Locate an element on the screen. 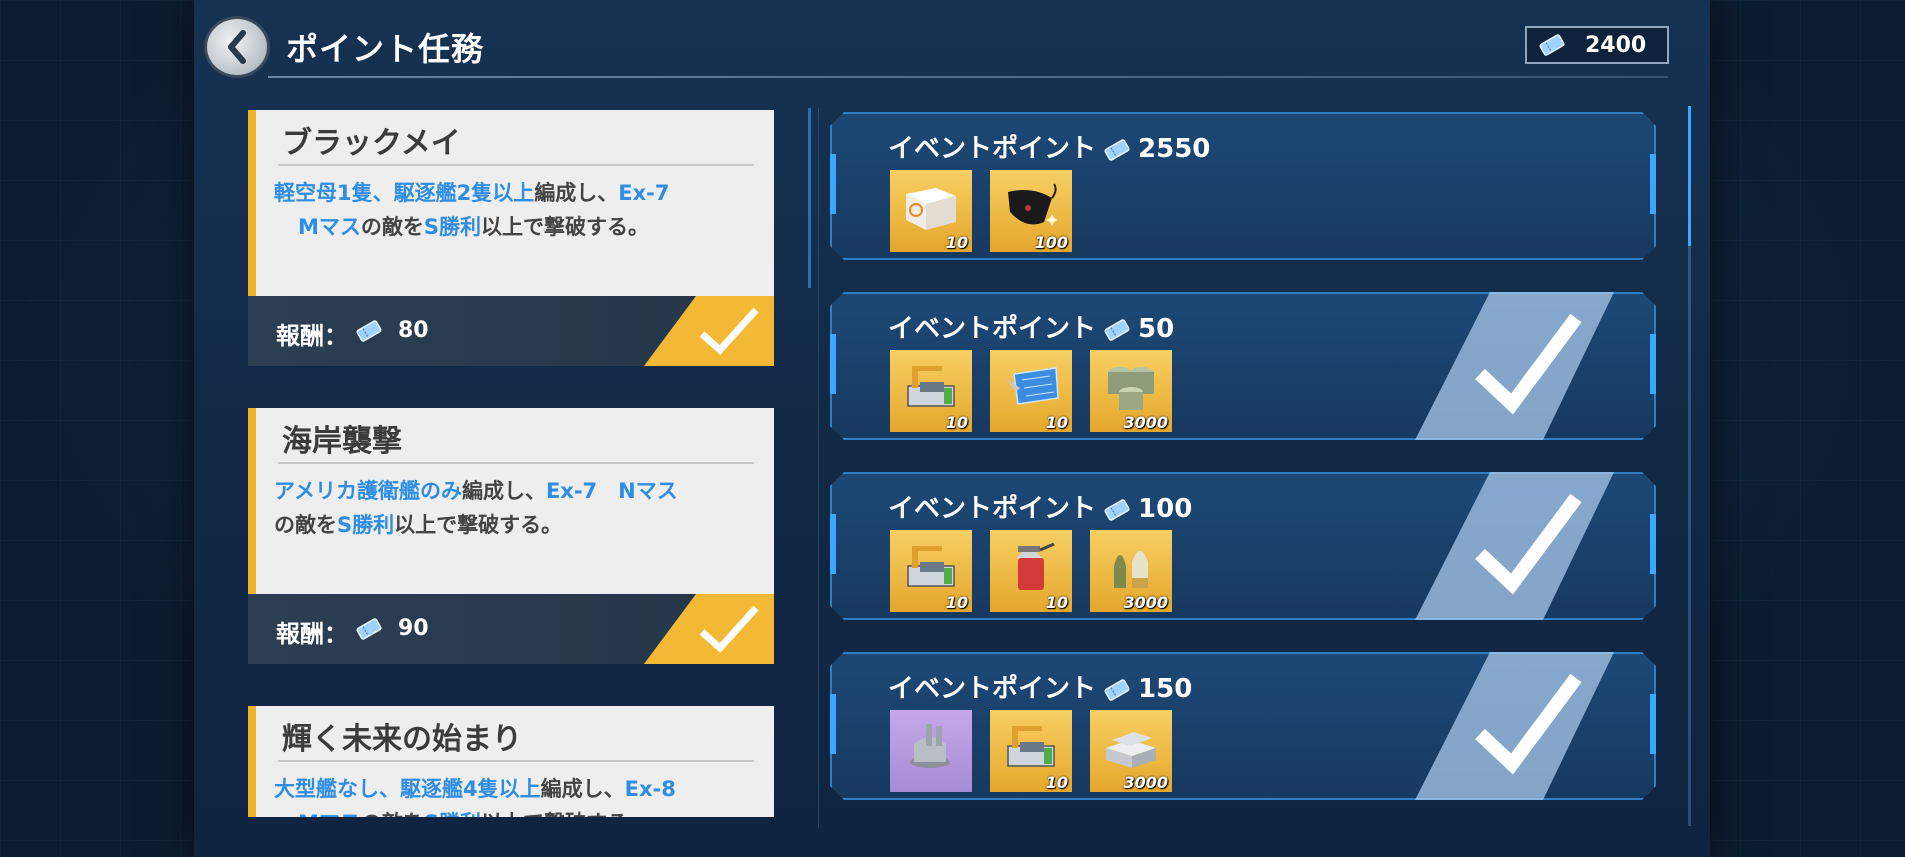  reward-items: 10 100 is located at coordinates (981, 211).